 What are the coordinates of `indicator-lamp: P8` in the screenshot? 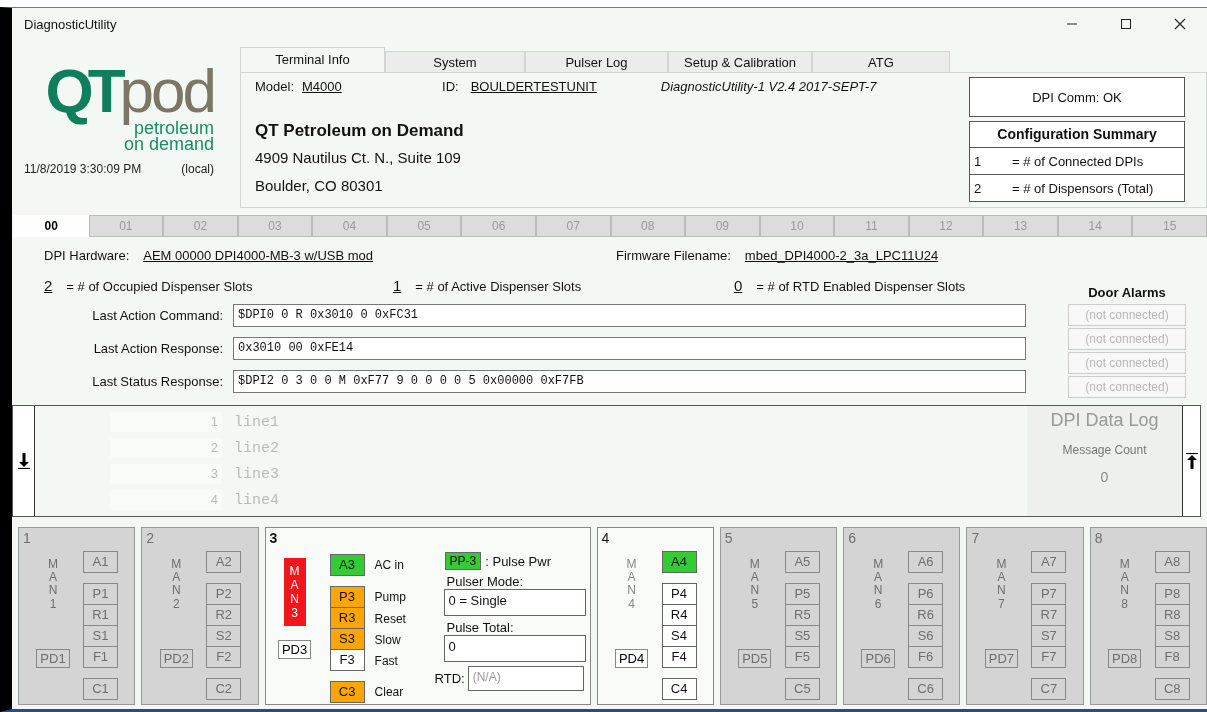 It's located at (1172, 594).